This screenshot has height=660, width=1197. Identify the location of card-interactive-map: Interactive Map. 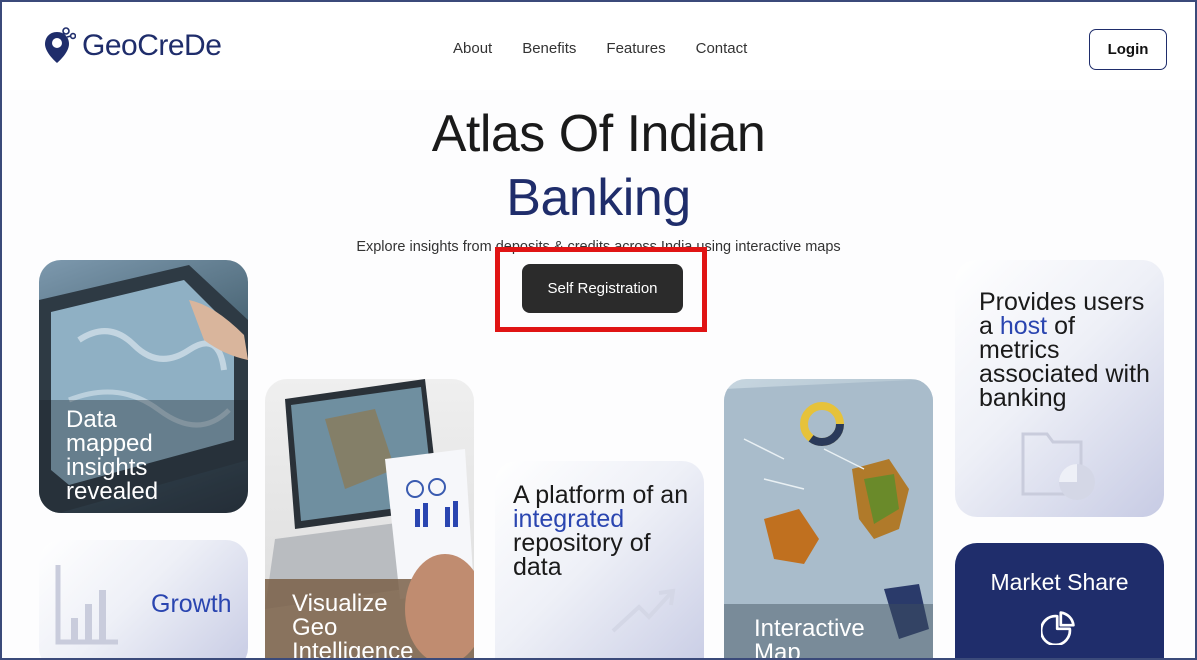
(828, 519).